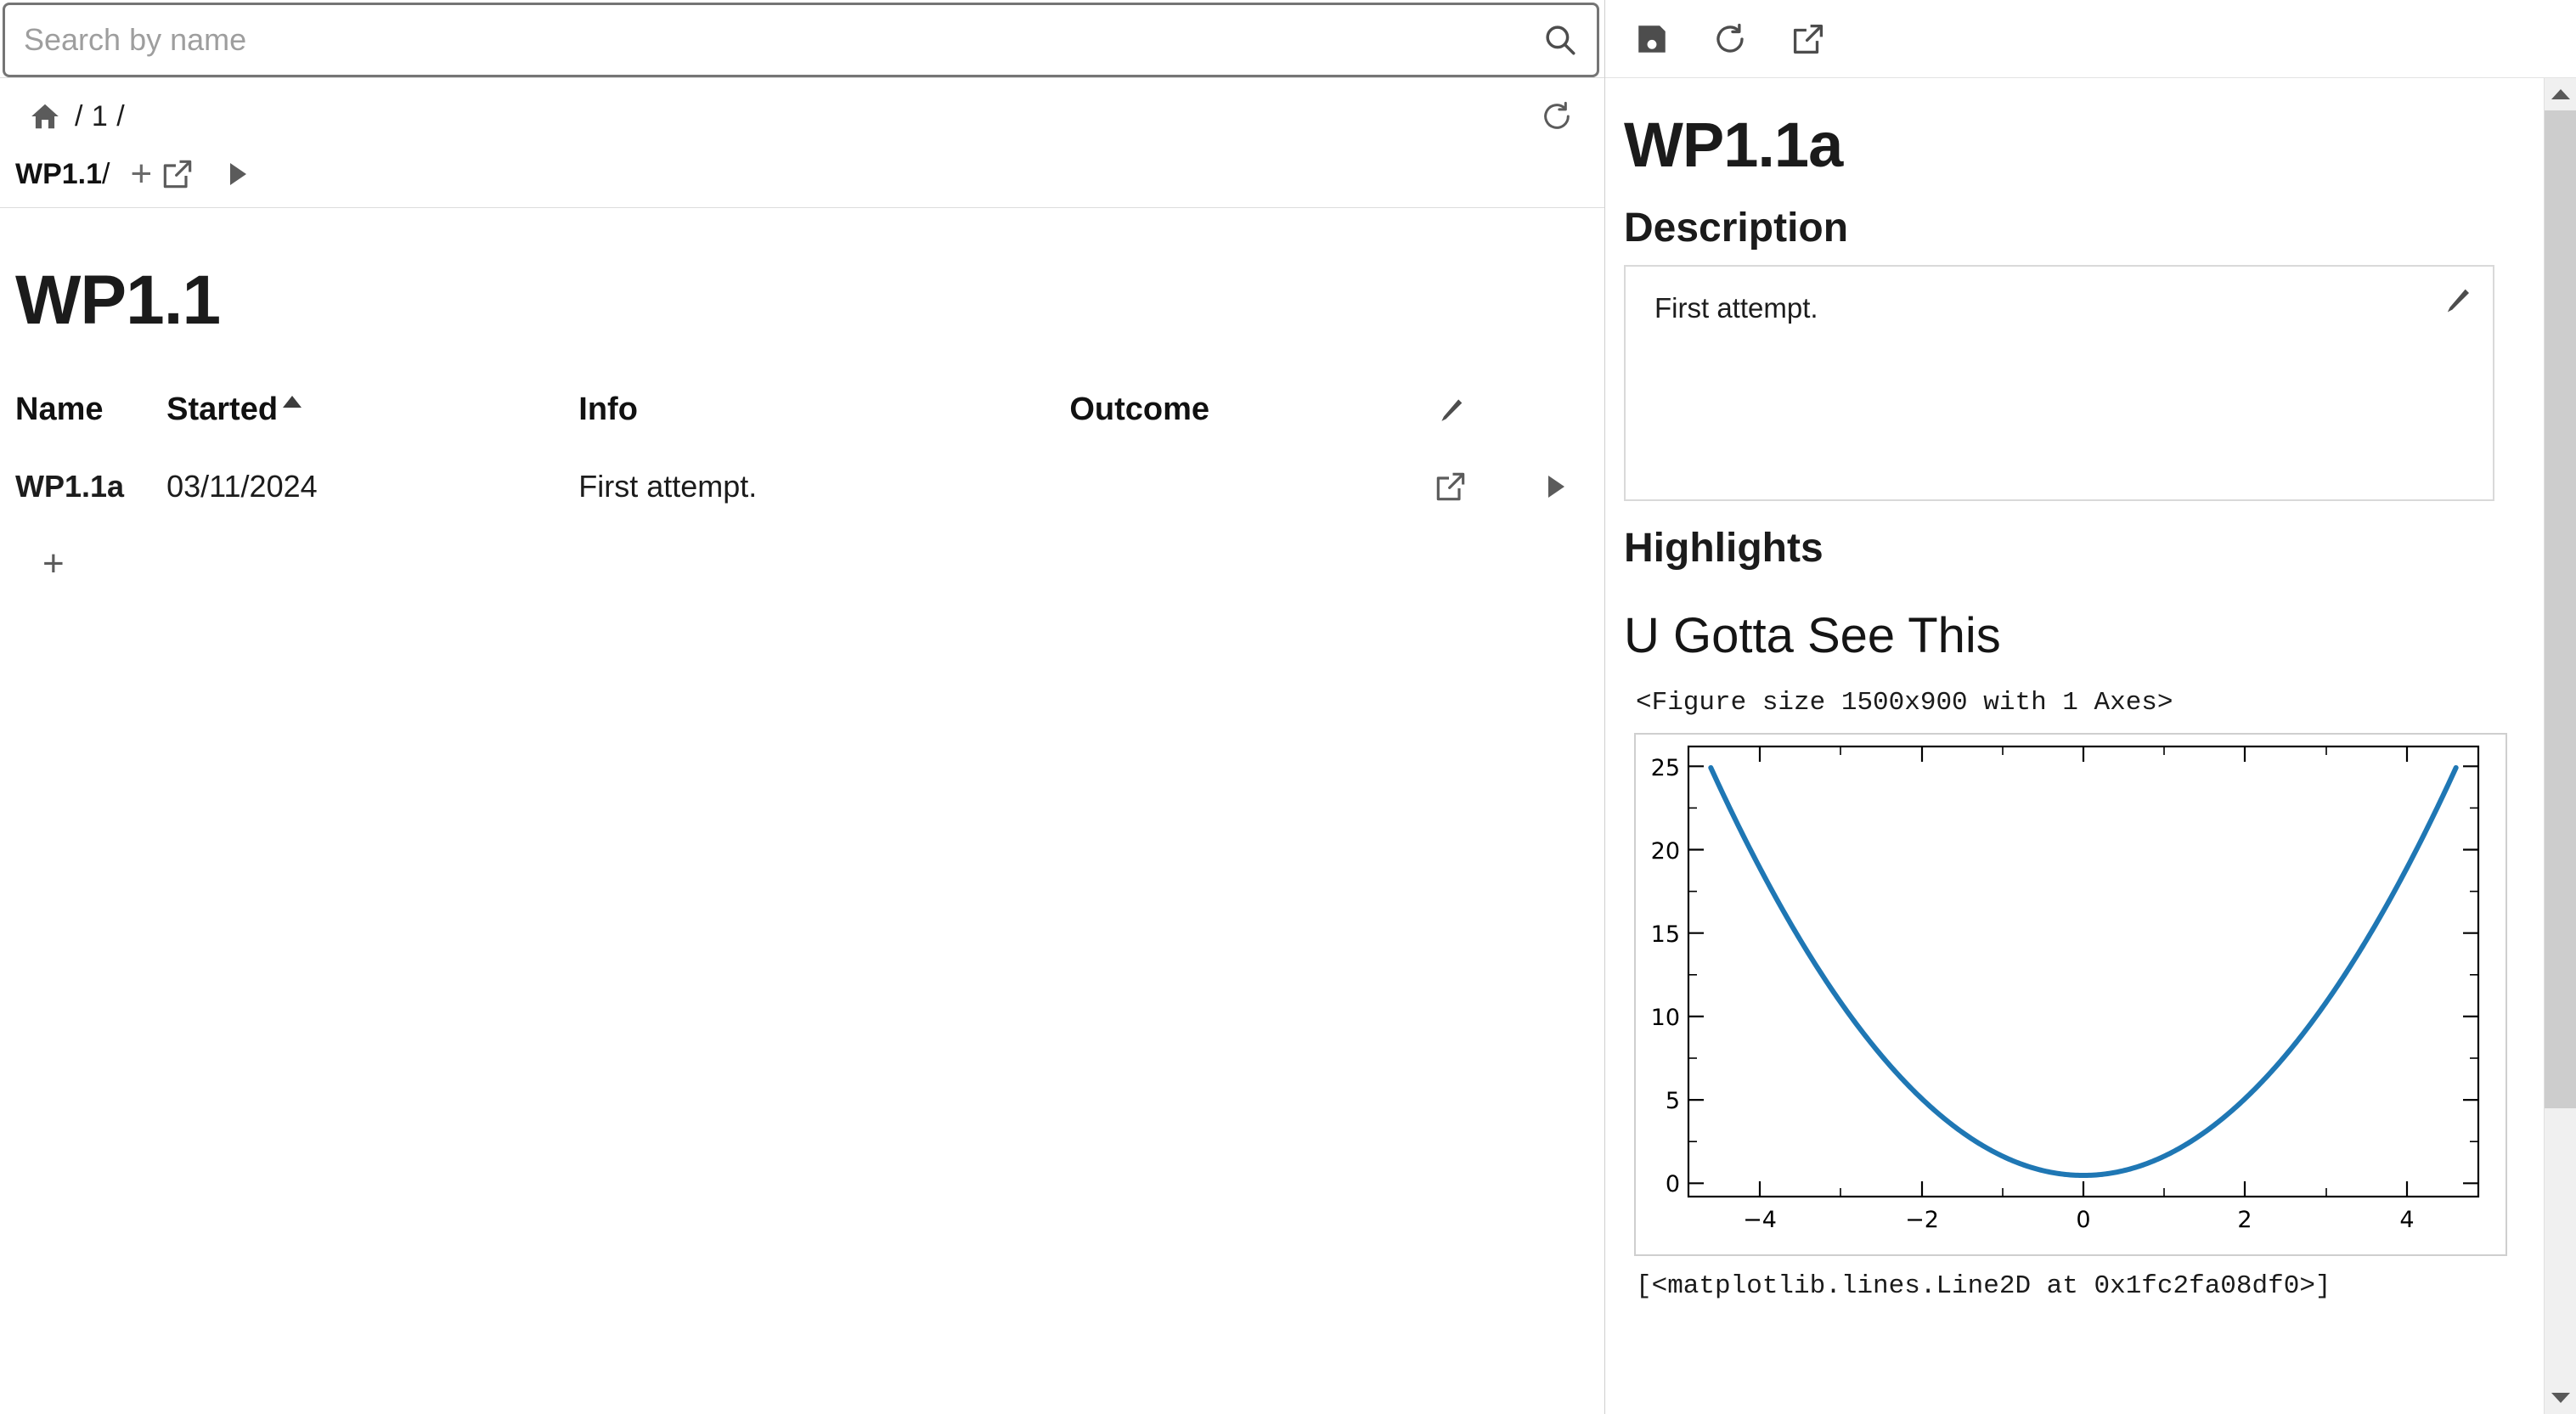 This screenshot has width=2576, height=1414. I want to click on home-icon, so click(45, 116).